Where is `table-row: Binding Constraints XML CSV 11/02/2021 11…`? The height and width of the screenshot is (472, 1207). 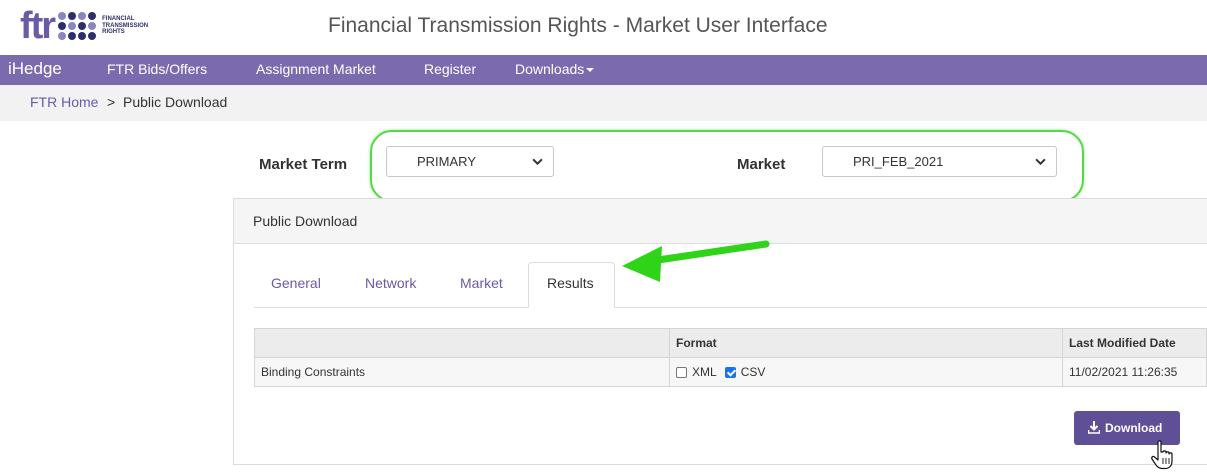 table-row: Binding Constraints XML CSV 11/02/2021 11… is located at coordinates (730, 372).